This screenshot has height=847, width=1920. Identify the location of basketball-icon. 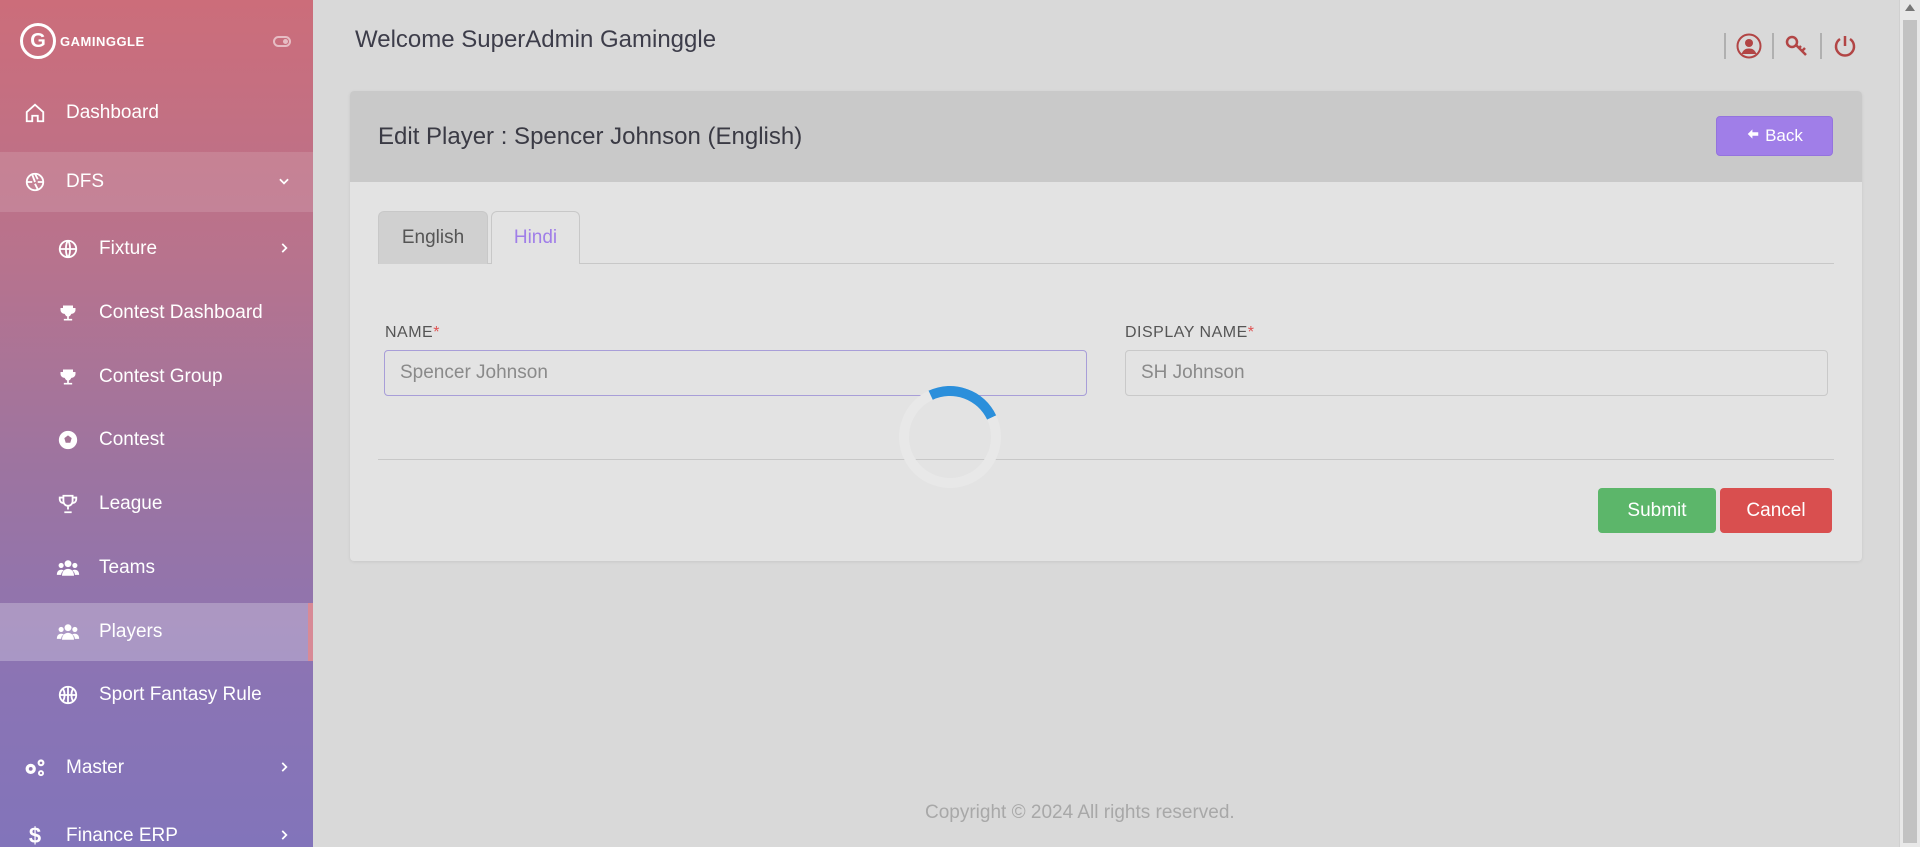
(68, 695).